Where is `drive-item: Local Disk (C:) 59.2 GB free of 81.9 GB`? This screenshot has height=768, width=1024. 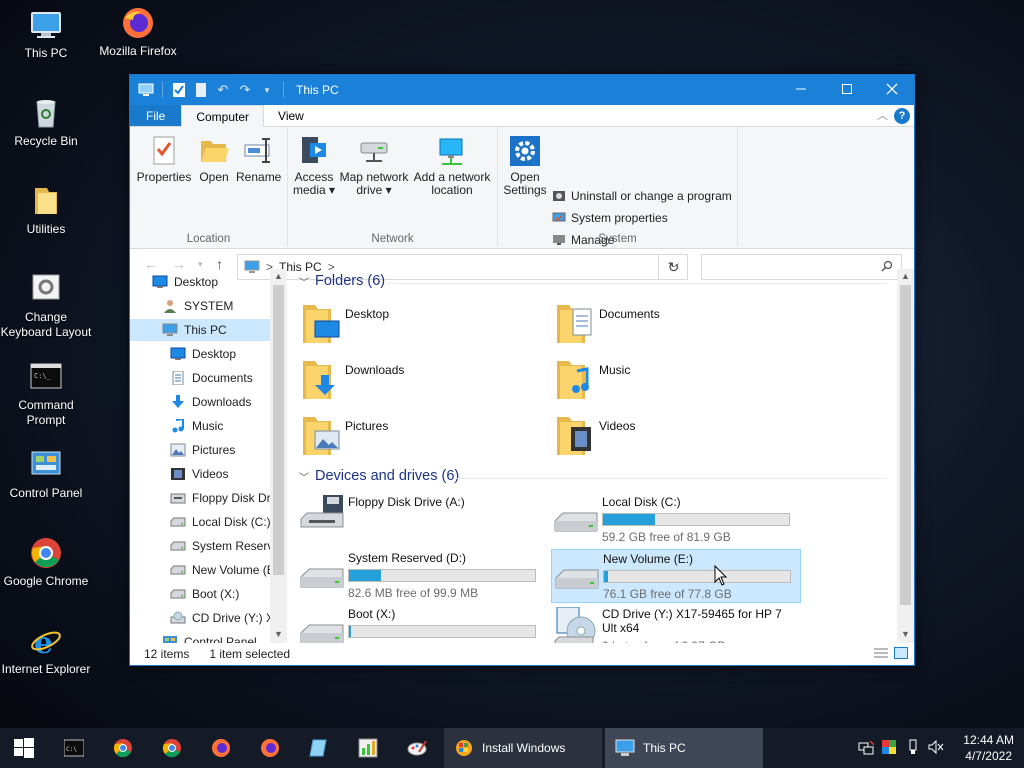
drive-item: Local Disk (C:) 59.2 GB free of 81.9 GB is located at coordinates (676, 520).